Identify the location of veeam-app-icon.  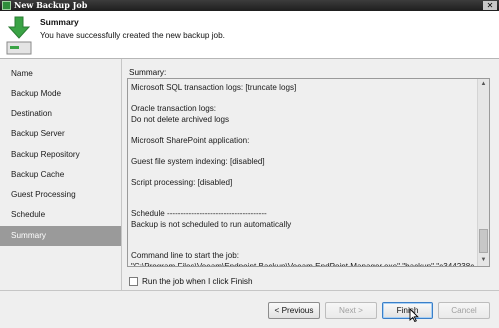
(6, 5).